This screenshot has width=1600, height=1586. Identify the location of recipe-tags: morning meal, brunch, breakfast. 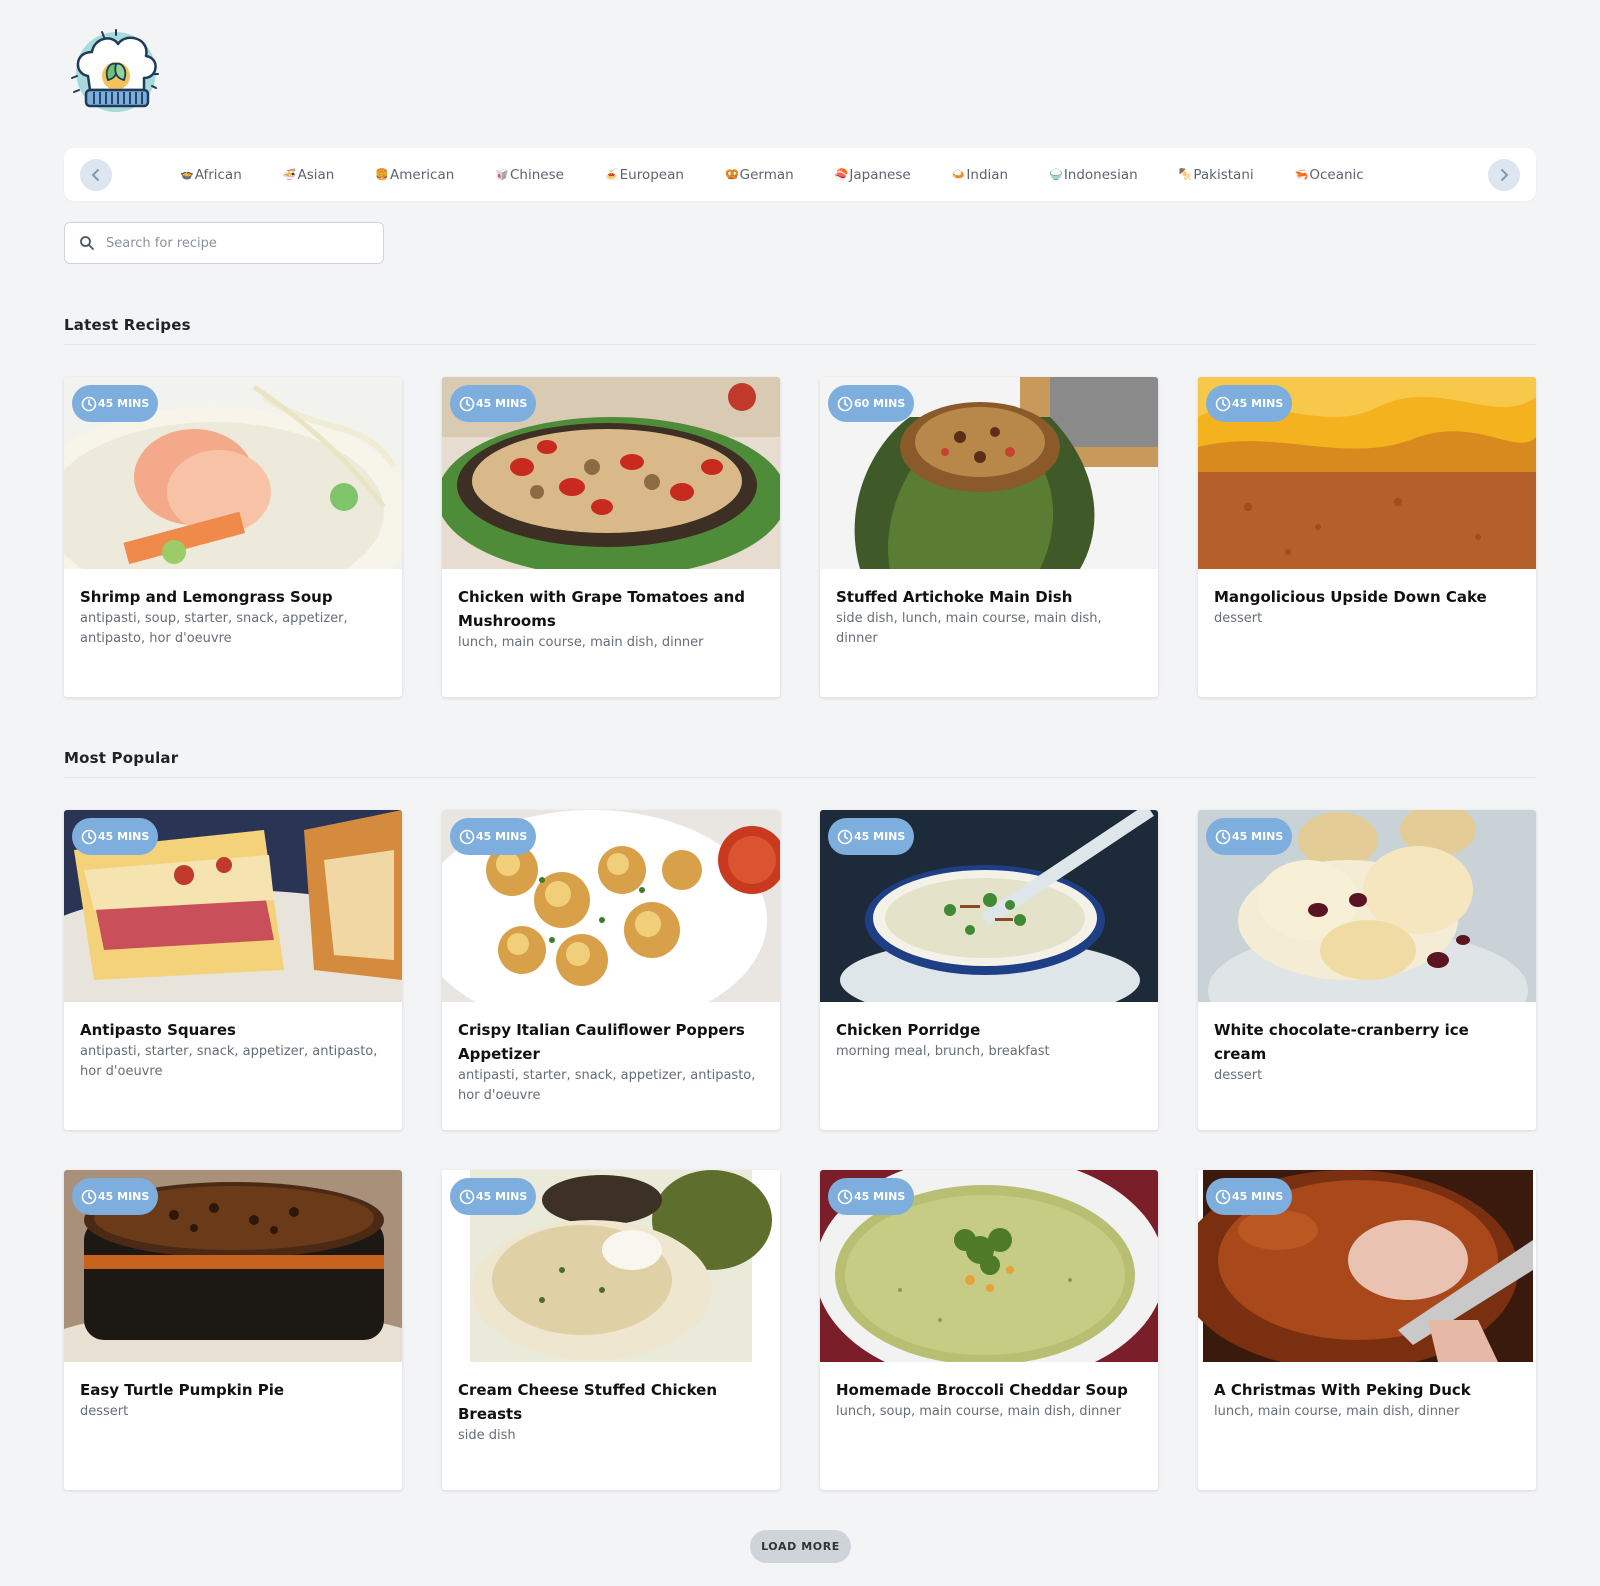
(943, 1051).